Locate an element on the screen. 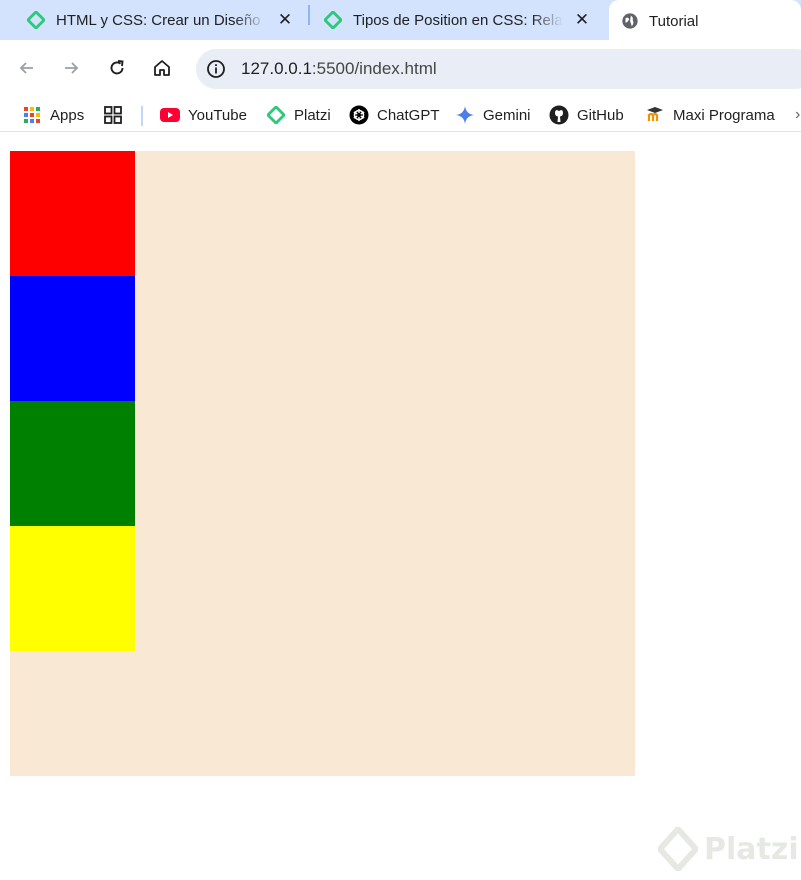 The image size is (801, 880). apps-grid-icon is located at coordinates (32, 115).